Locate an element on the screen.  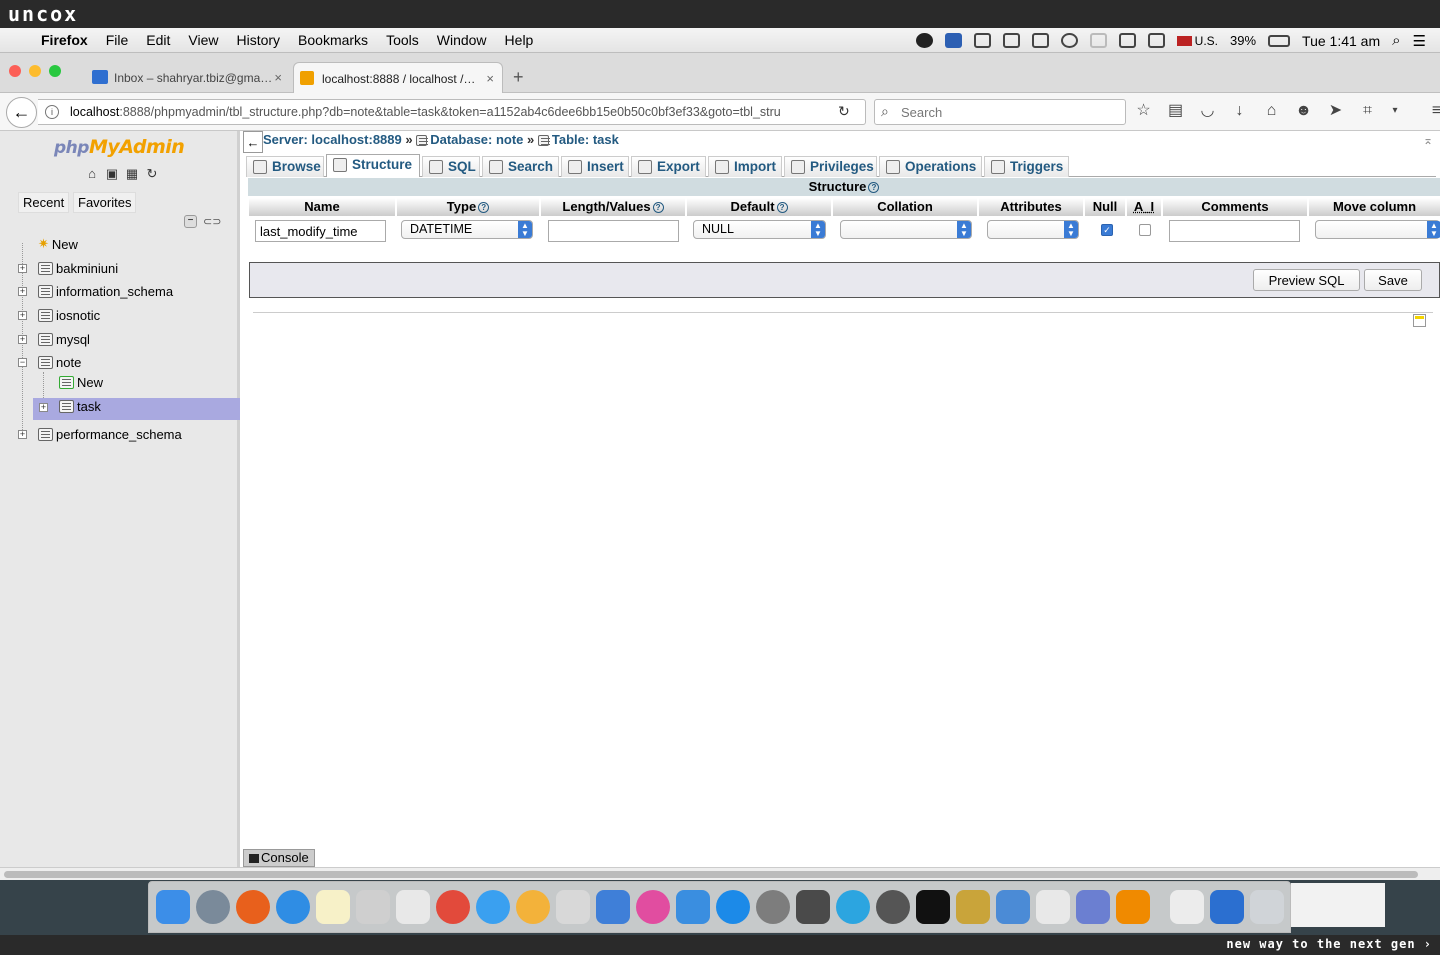
sublime-text-icon is located at coordinates (813, 907).